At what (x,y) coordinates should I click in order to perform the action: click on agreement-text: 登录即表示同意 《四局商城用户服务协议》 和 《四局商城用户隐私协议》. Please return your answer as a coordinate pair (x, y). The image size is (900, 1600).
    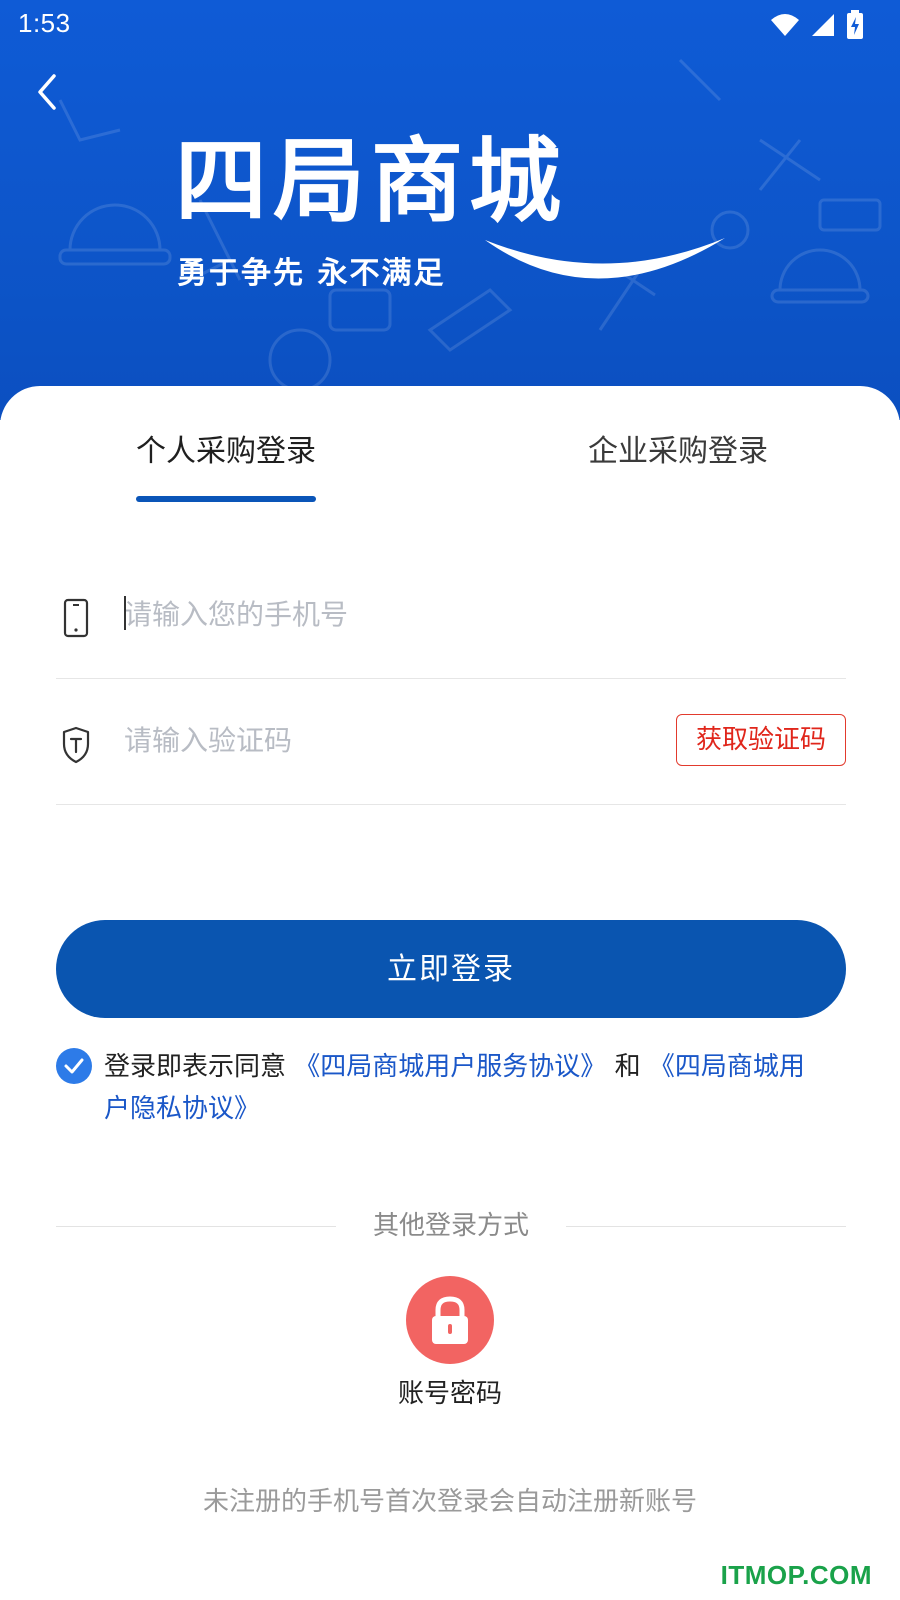
    Looking at the image, I should click on (464, 1088).